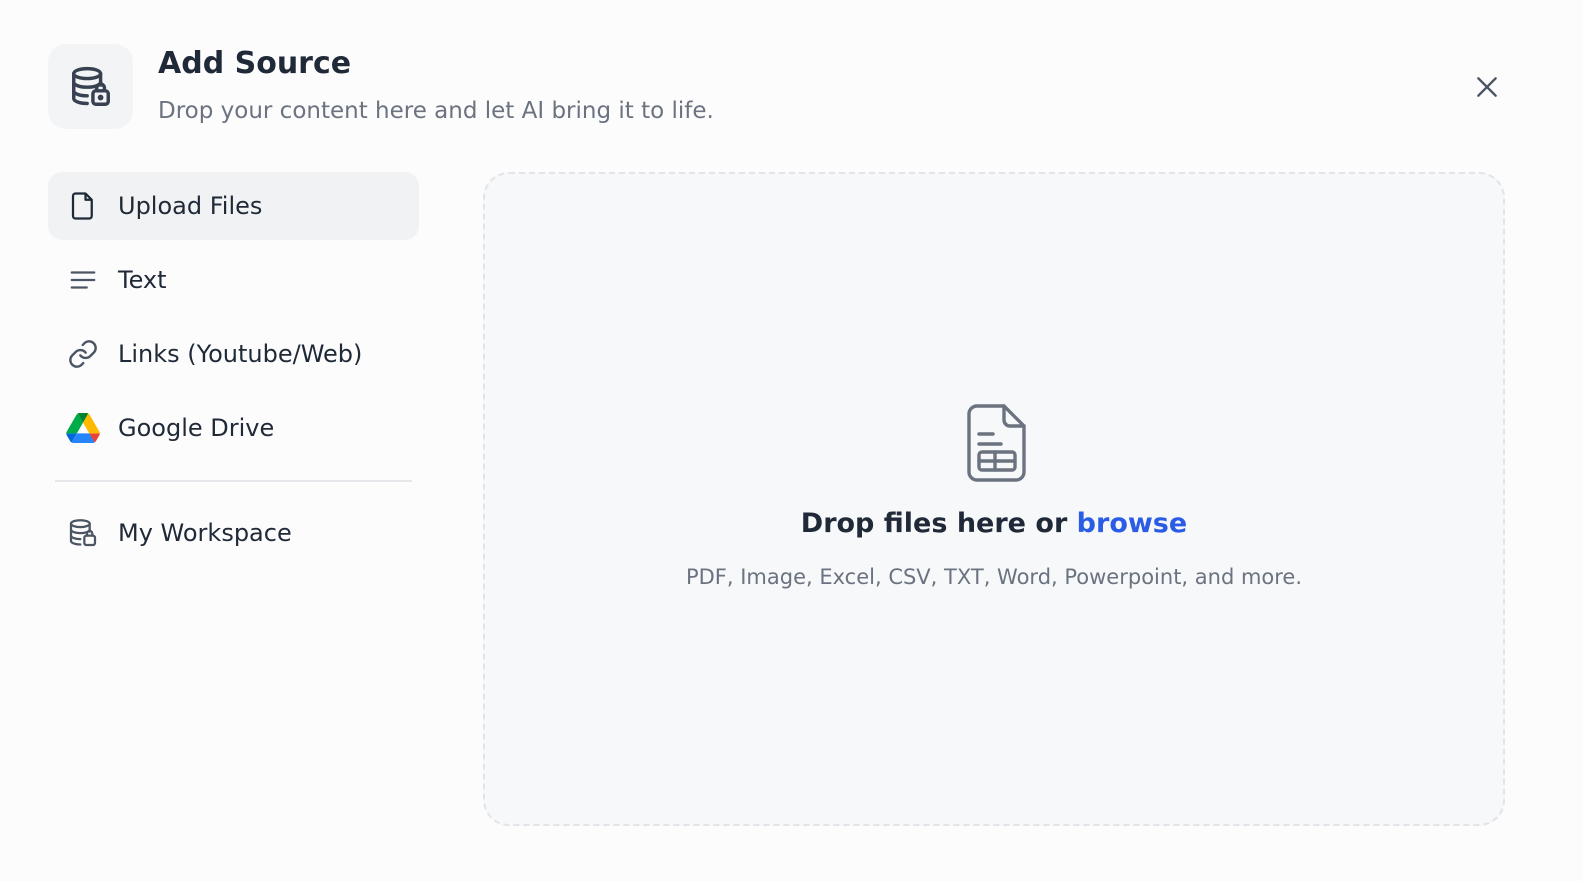 The image size is (1583, 881). I want to click on close-icon, so click(1487, 87).